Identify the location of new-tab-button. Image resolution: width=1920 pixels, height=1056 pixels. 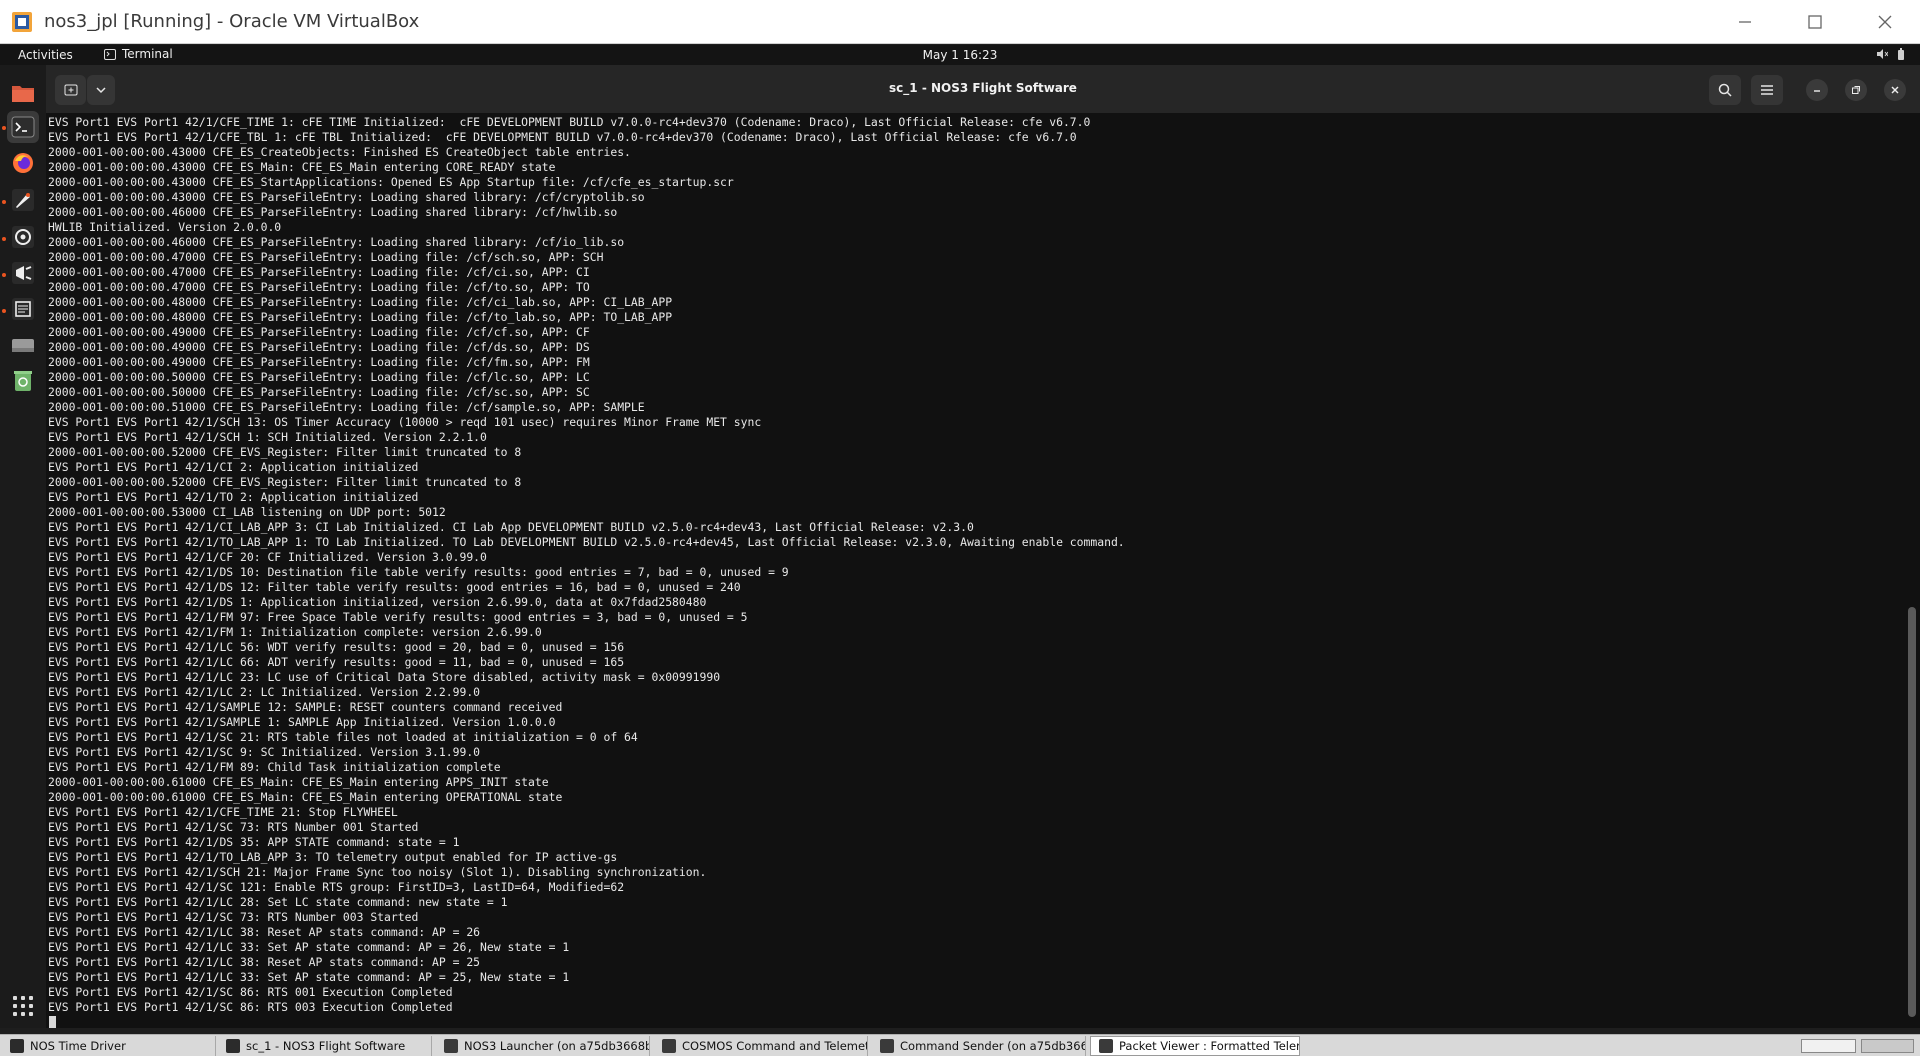
(70, 90).